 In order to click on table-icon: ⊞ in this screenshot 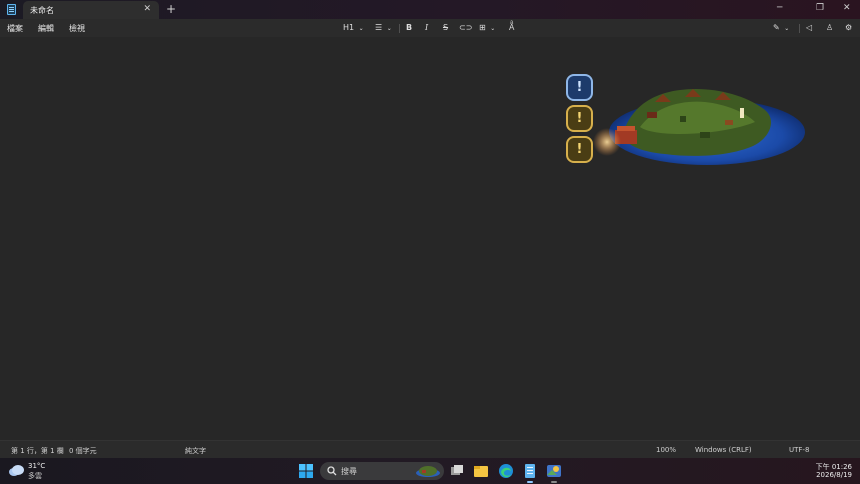, I will do `click(482, 27)`.